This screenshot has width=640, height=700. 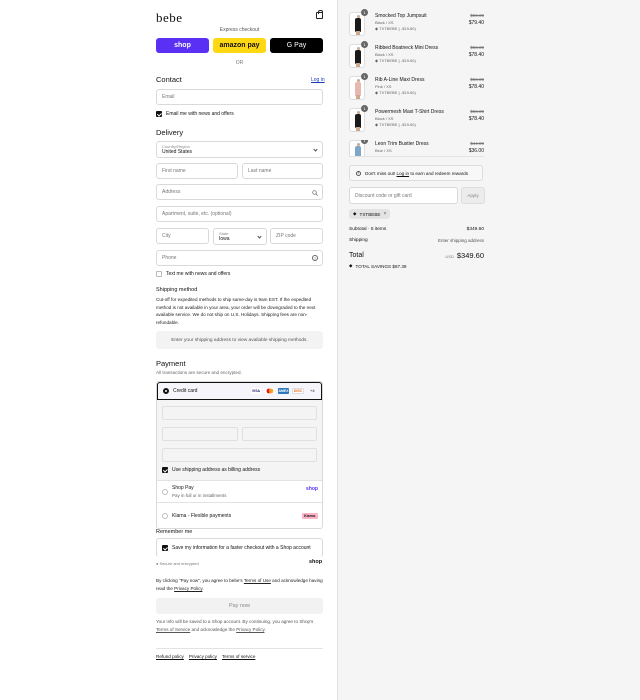 I want to click on address-field: Address, so click(x=239, y=192).